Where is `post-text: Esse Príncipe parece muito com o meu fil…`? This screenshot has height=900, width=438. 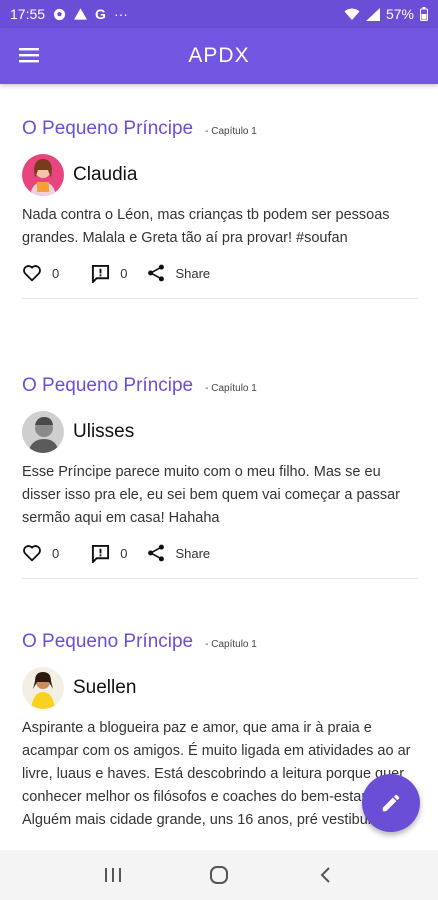
post-text: Esse Príncipe parece muito com o meu fil… is located at coordinates (211, 495).